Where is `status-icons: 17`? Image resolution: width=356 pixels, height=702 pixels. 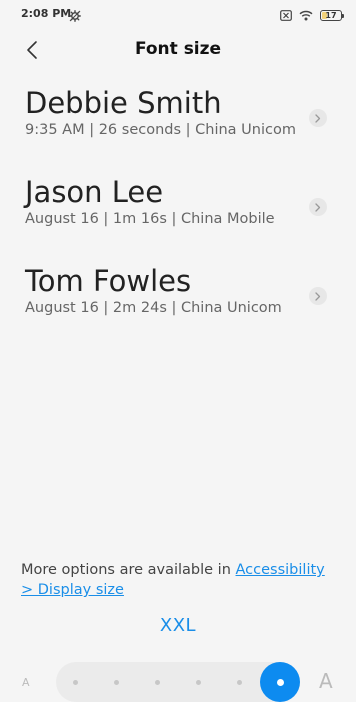
status-icons: 17 is located at coordinates (312, 15).